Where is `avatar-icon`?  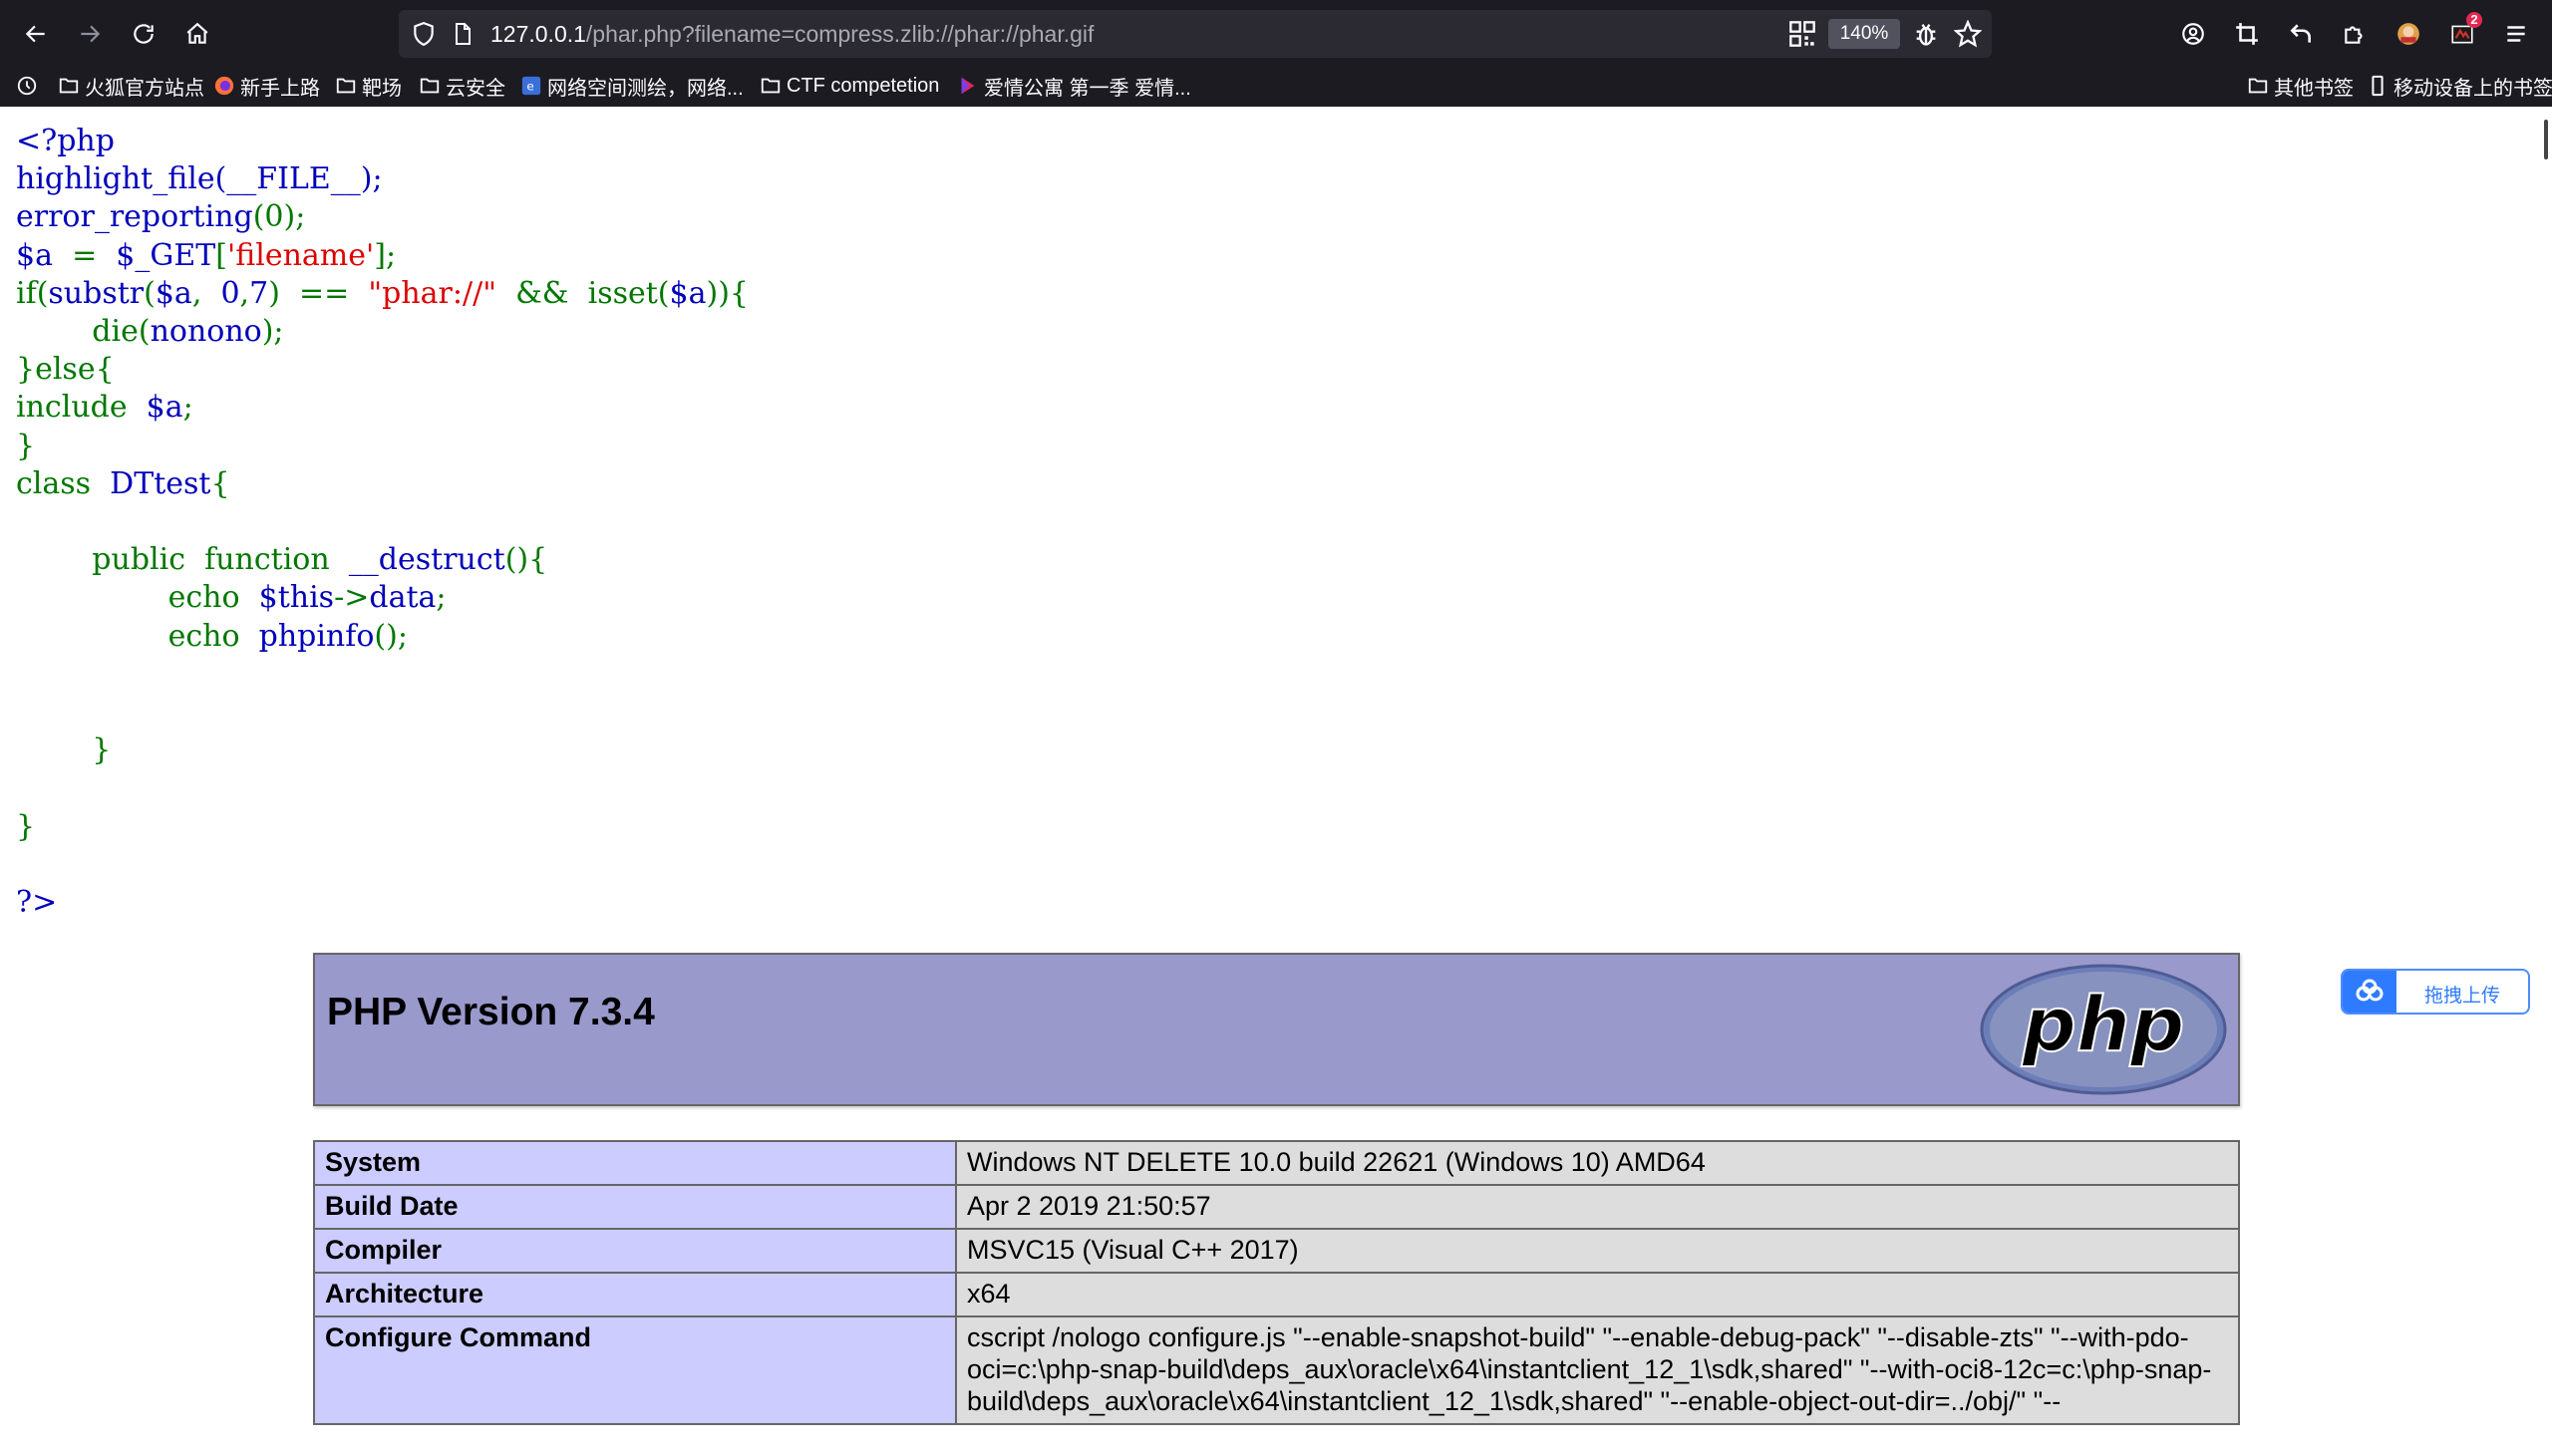 avatar-icon is located at coordinates (2408, 34).